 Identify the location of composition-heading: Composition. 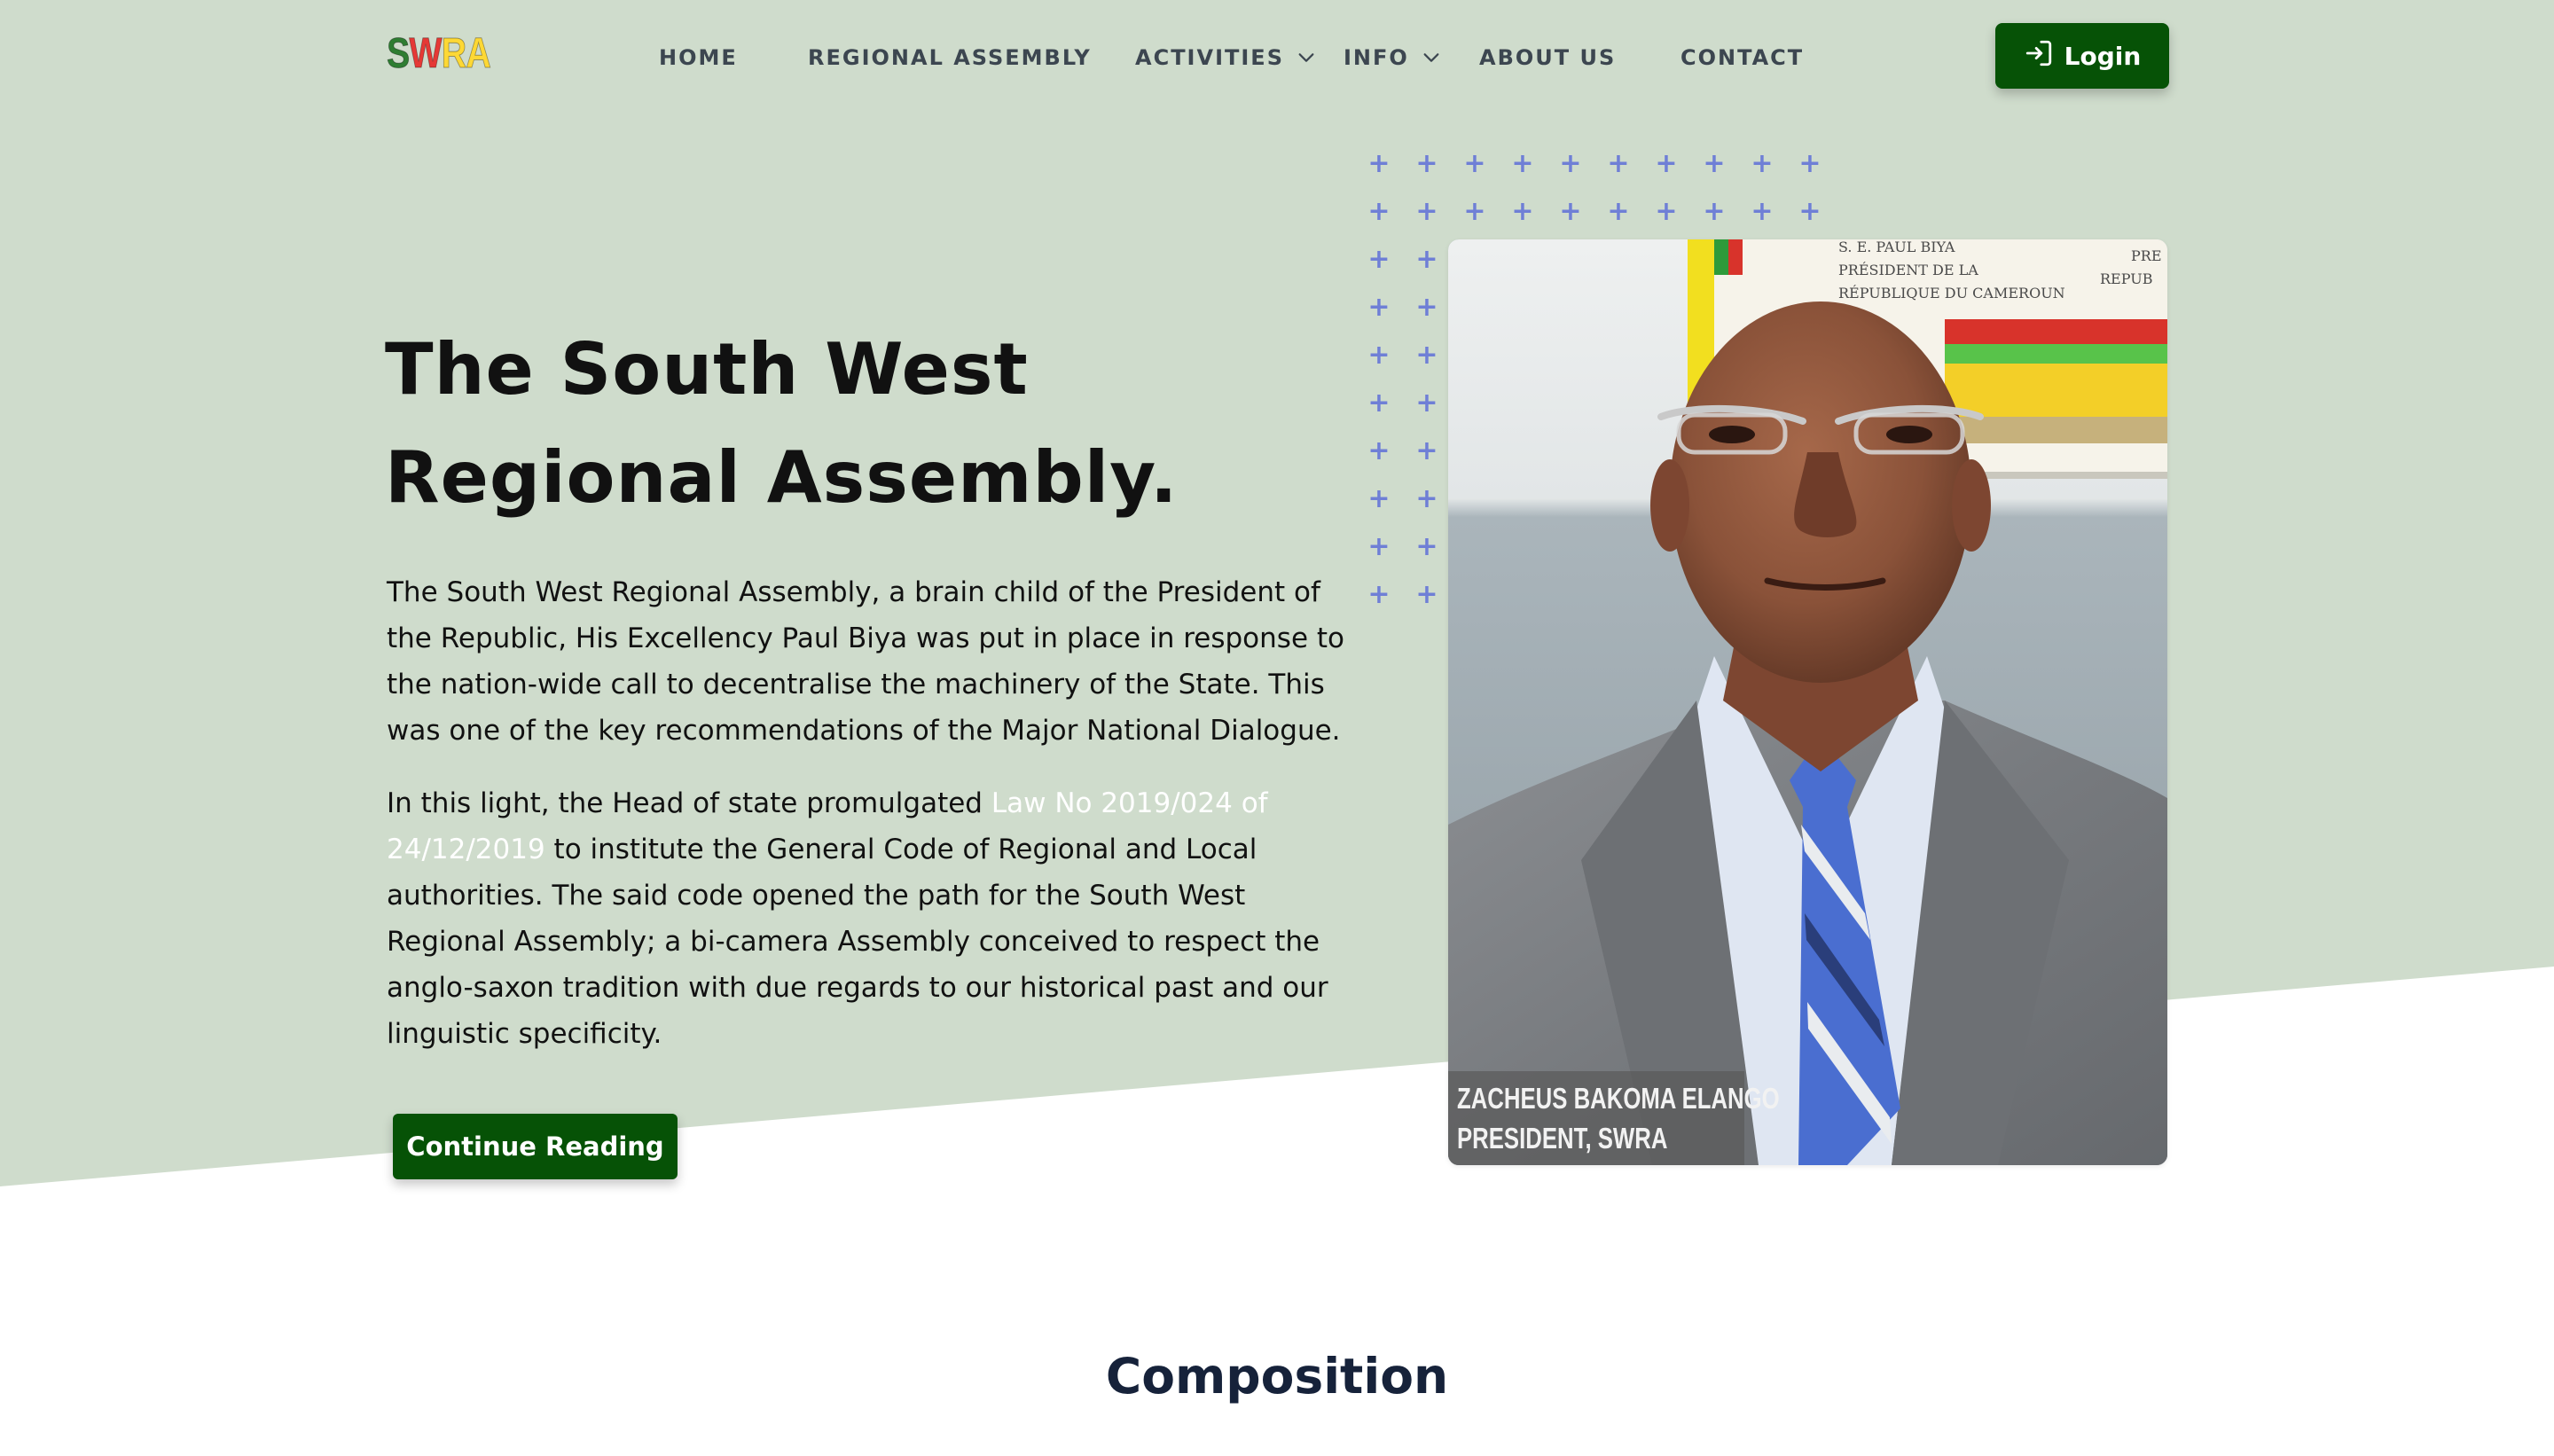
(1277, 1376).